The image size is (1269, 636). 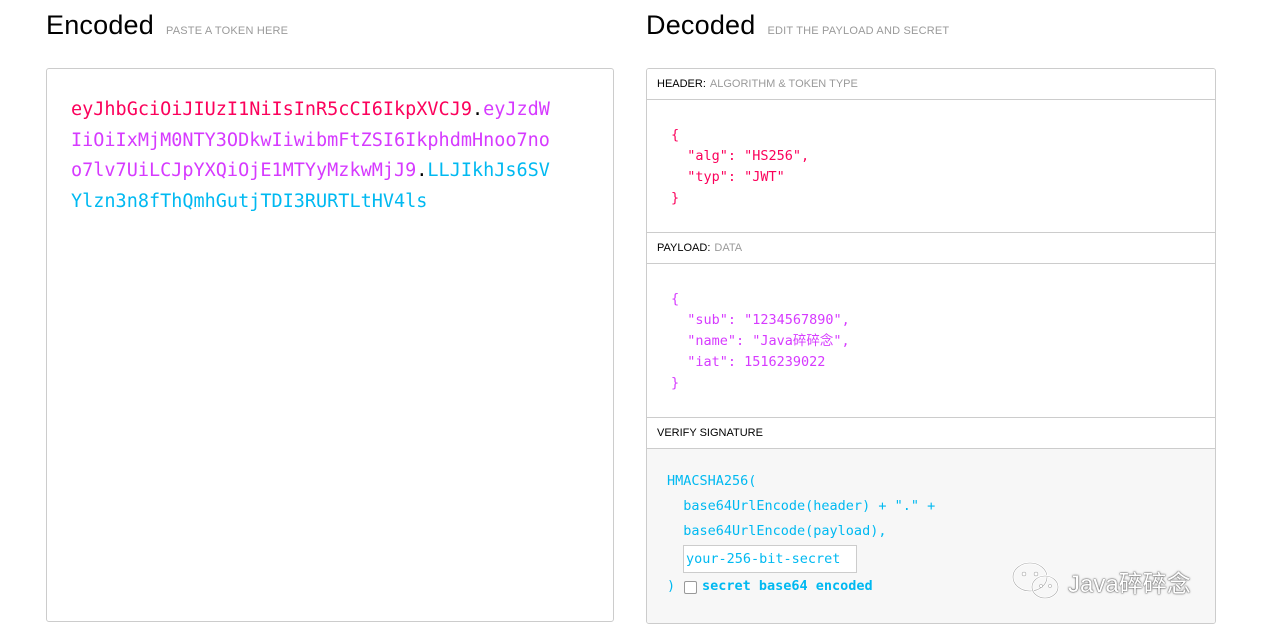 I want to click on token-header-part: eyJhbGciOiJIUzI1NiIsInR5cCI6IkpXVCJ9, so click(x=271, y=109).